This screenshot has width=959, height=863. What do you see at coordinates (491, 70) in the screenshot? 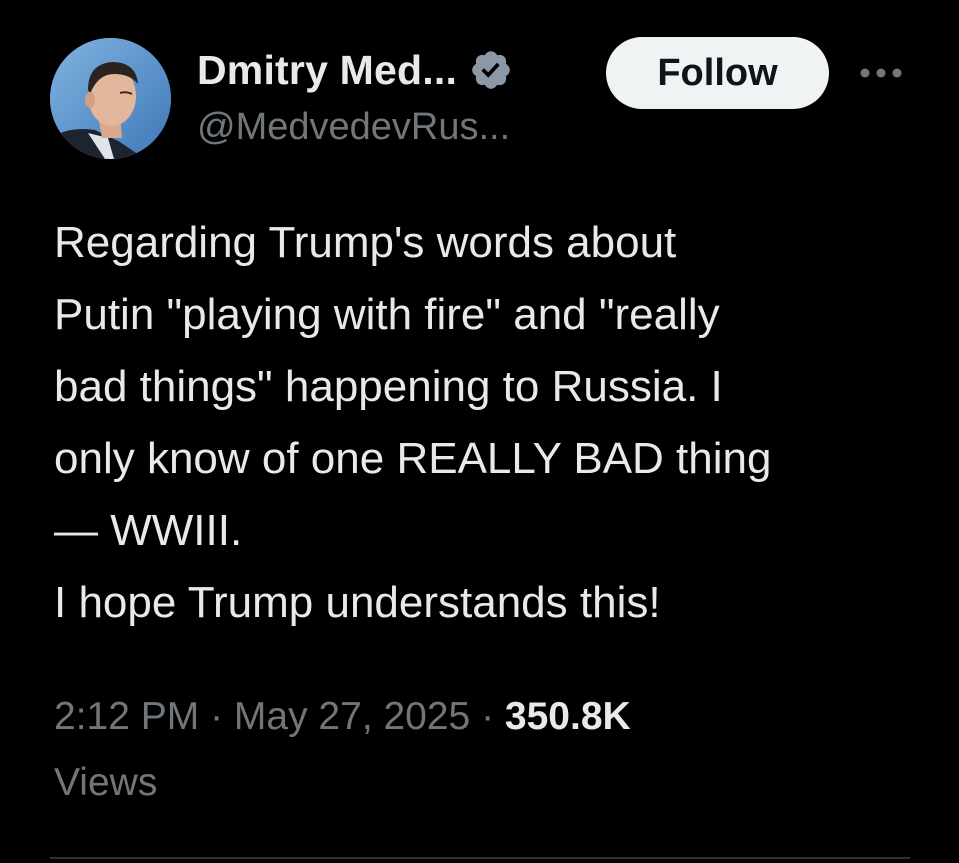
I see `verified-badge-icon` at bounding box center [491, 70].